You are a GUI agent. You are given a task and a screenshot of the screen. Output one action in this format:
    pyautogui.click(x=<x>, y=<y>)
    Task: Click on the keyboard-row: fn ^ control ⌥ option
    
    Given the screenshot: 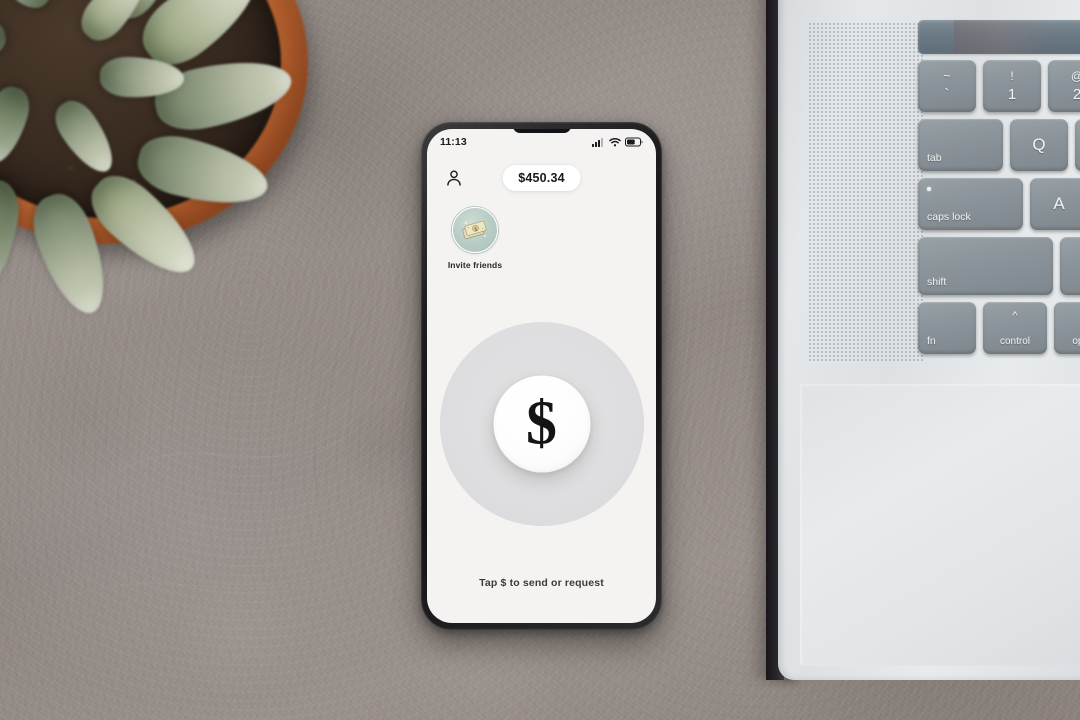 What is the action you would take?
    pyautogui.click(x=999, y=328)
    